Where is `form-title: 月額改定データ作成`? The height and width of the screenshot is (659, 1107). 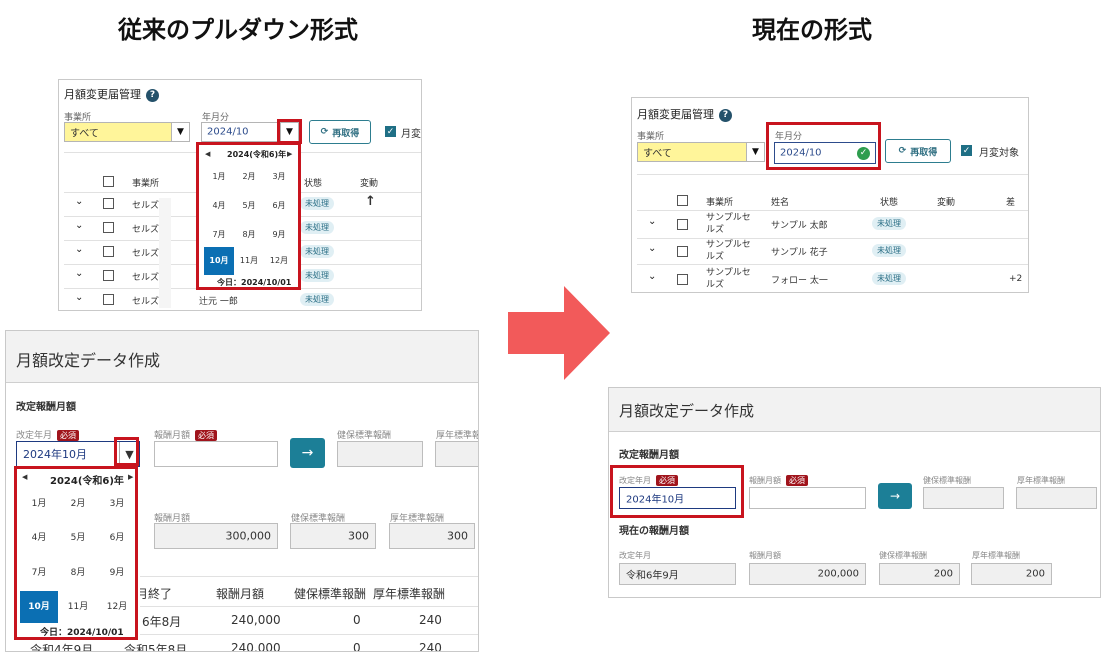
form-title: 月額改定データ作成 is located at coordinates (687, 411).